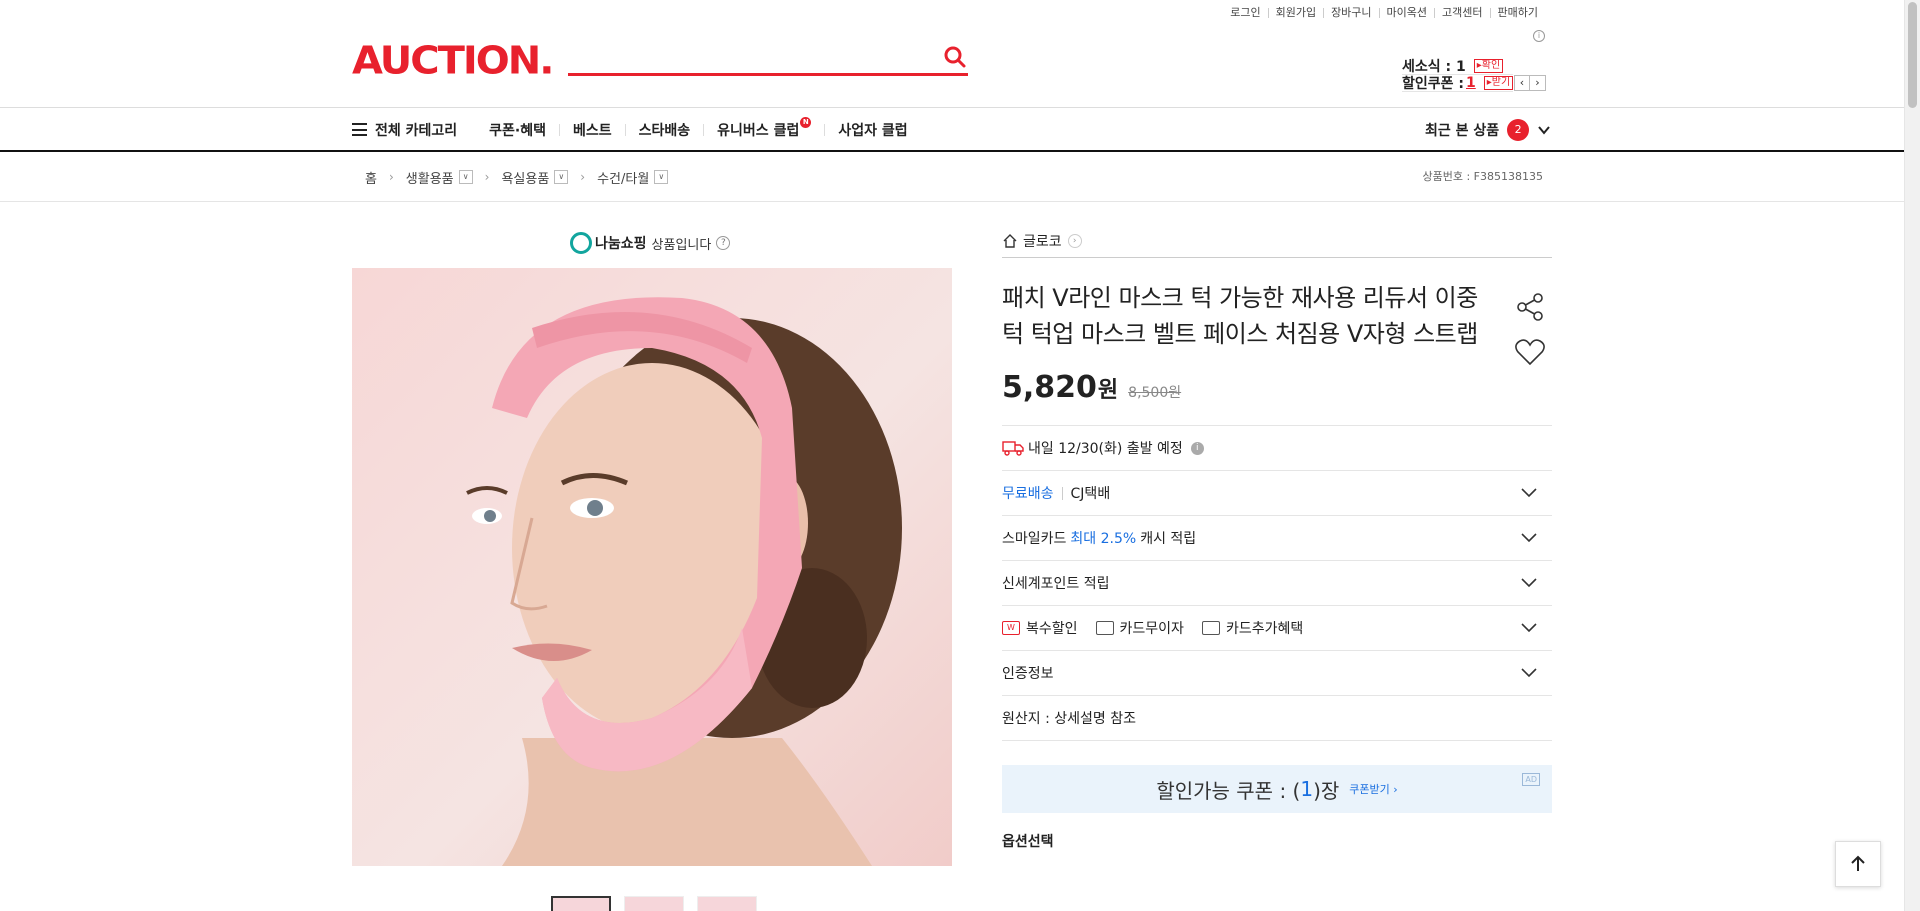 The height and width of the screenshot is (911, 1920). What do you see at coordinates (1052, 629) in the screenshot?
I see `multi-discount-label: 복수할인` at bounding box center [1052, 629].